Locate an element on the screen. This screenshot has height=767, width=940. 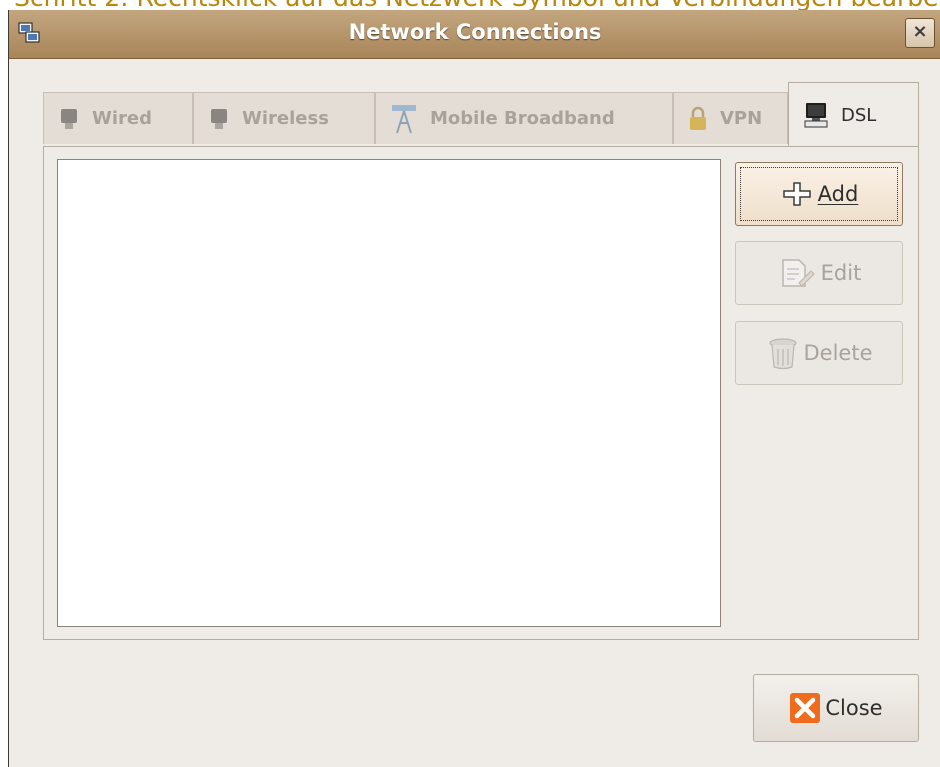
title-bar: Network Connections × is located at coordinates (474, 34).